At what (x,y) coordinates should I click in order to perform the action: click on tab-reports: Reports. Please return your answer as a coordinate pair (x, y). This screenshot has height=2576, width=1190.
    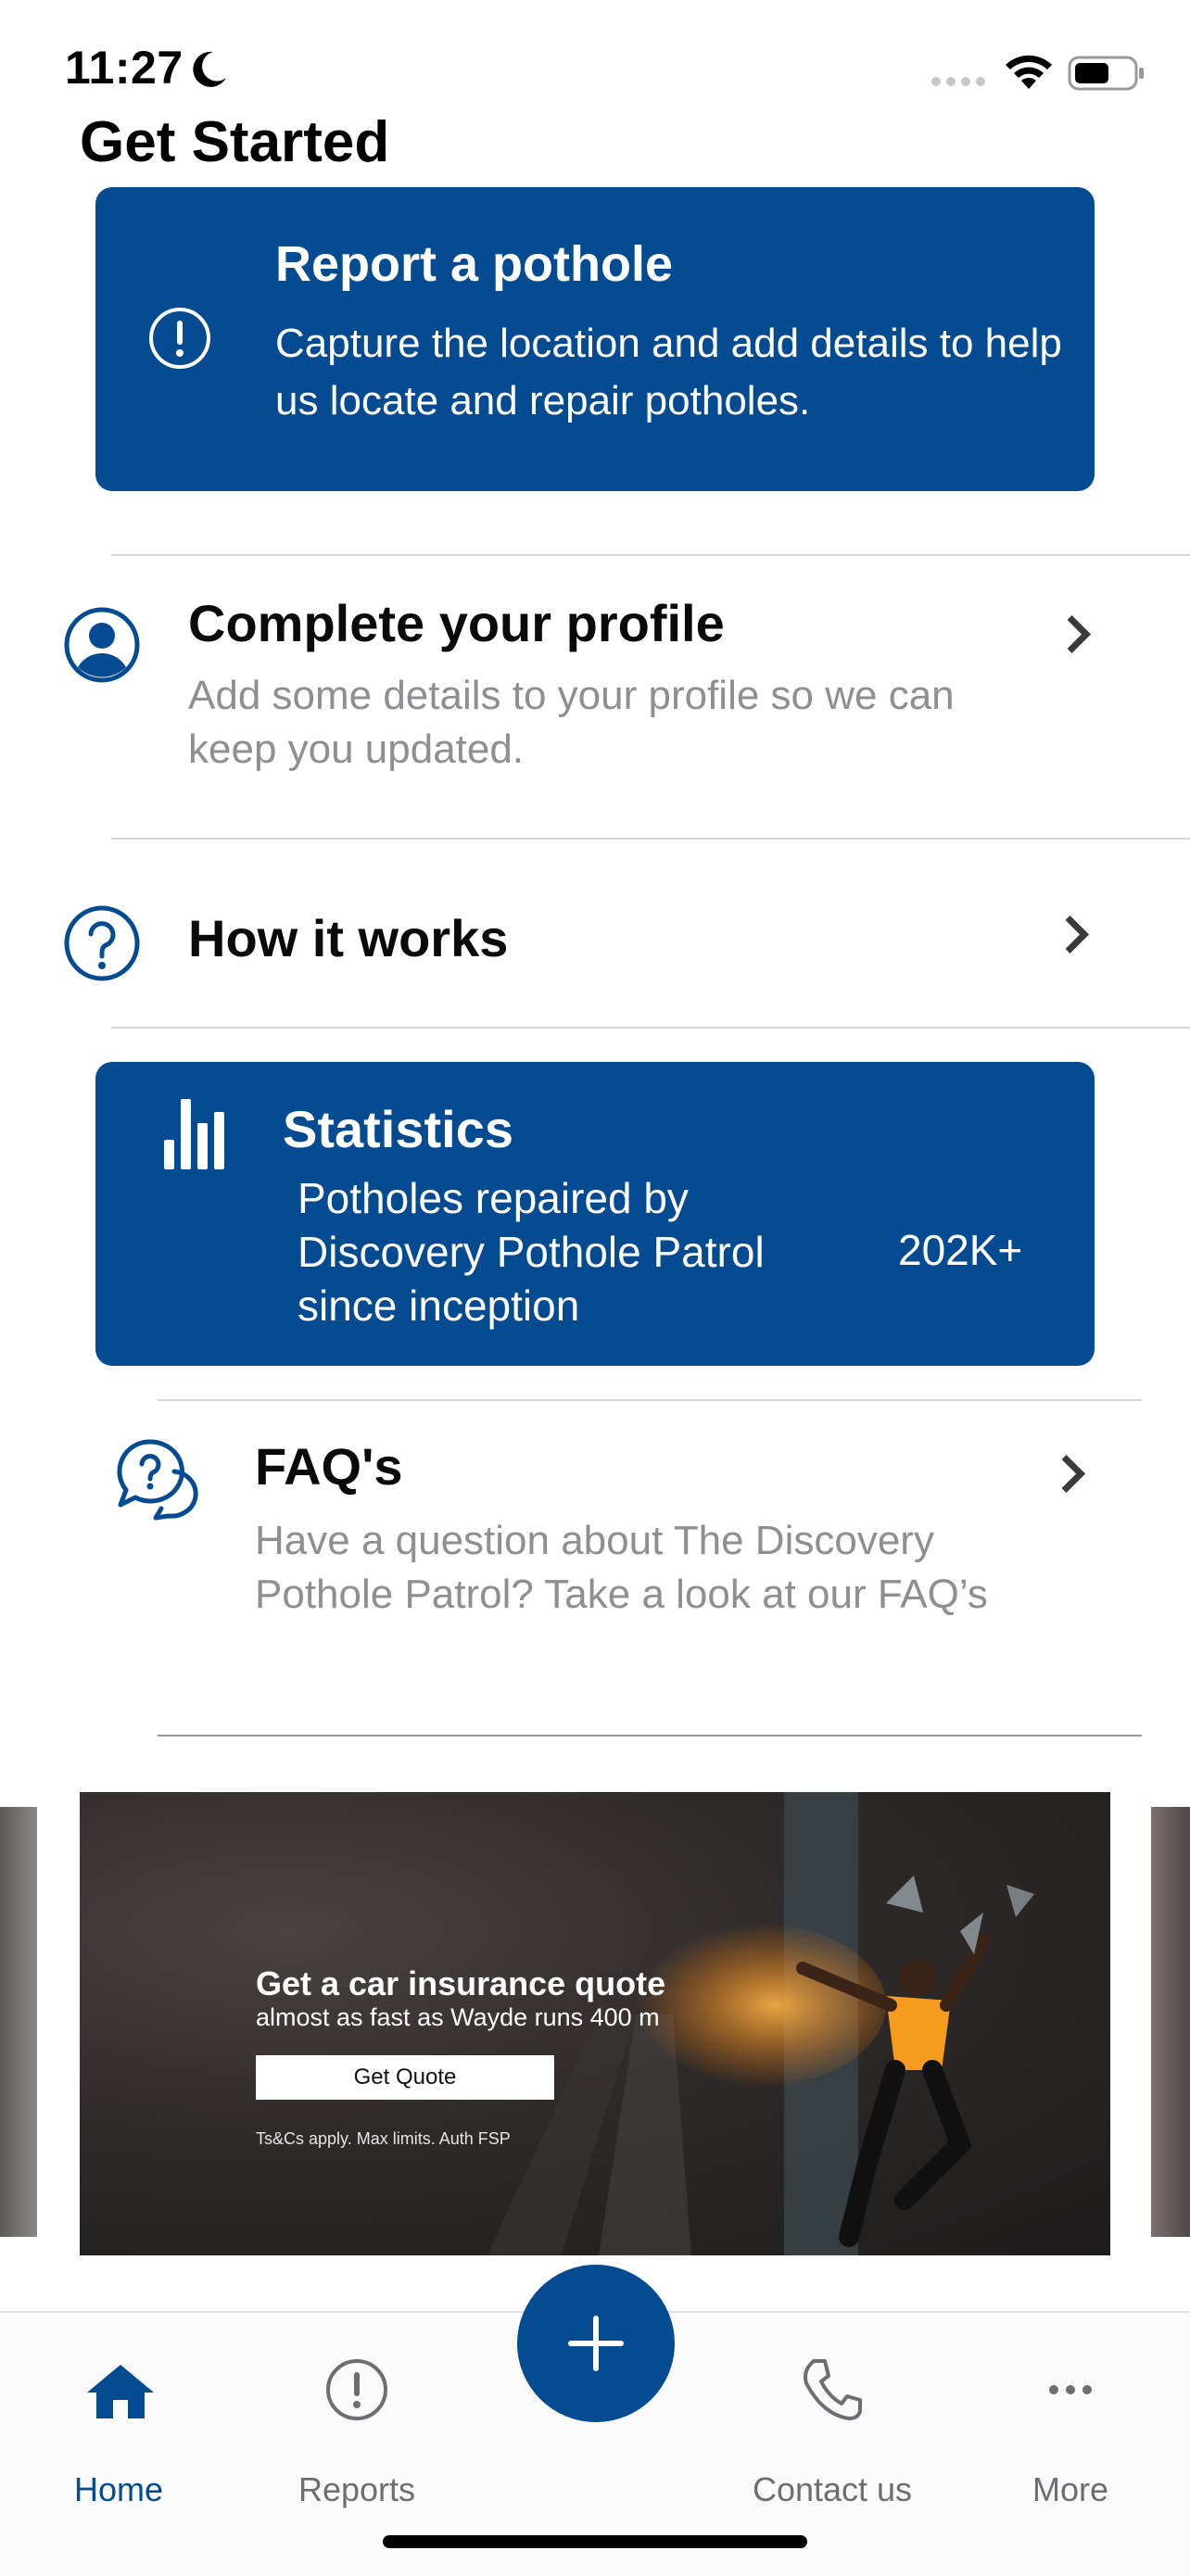
    Looking at the image, I should click on (357, 2437).